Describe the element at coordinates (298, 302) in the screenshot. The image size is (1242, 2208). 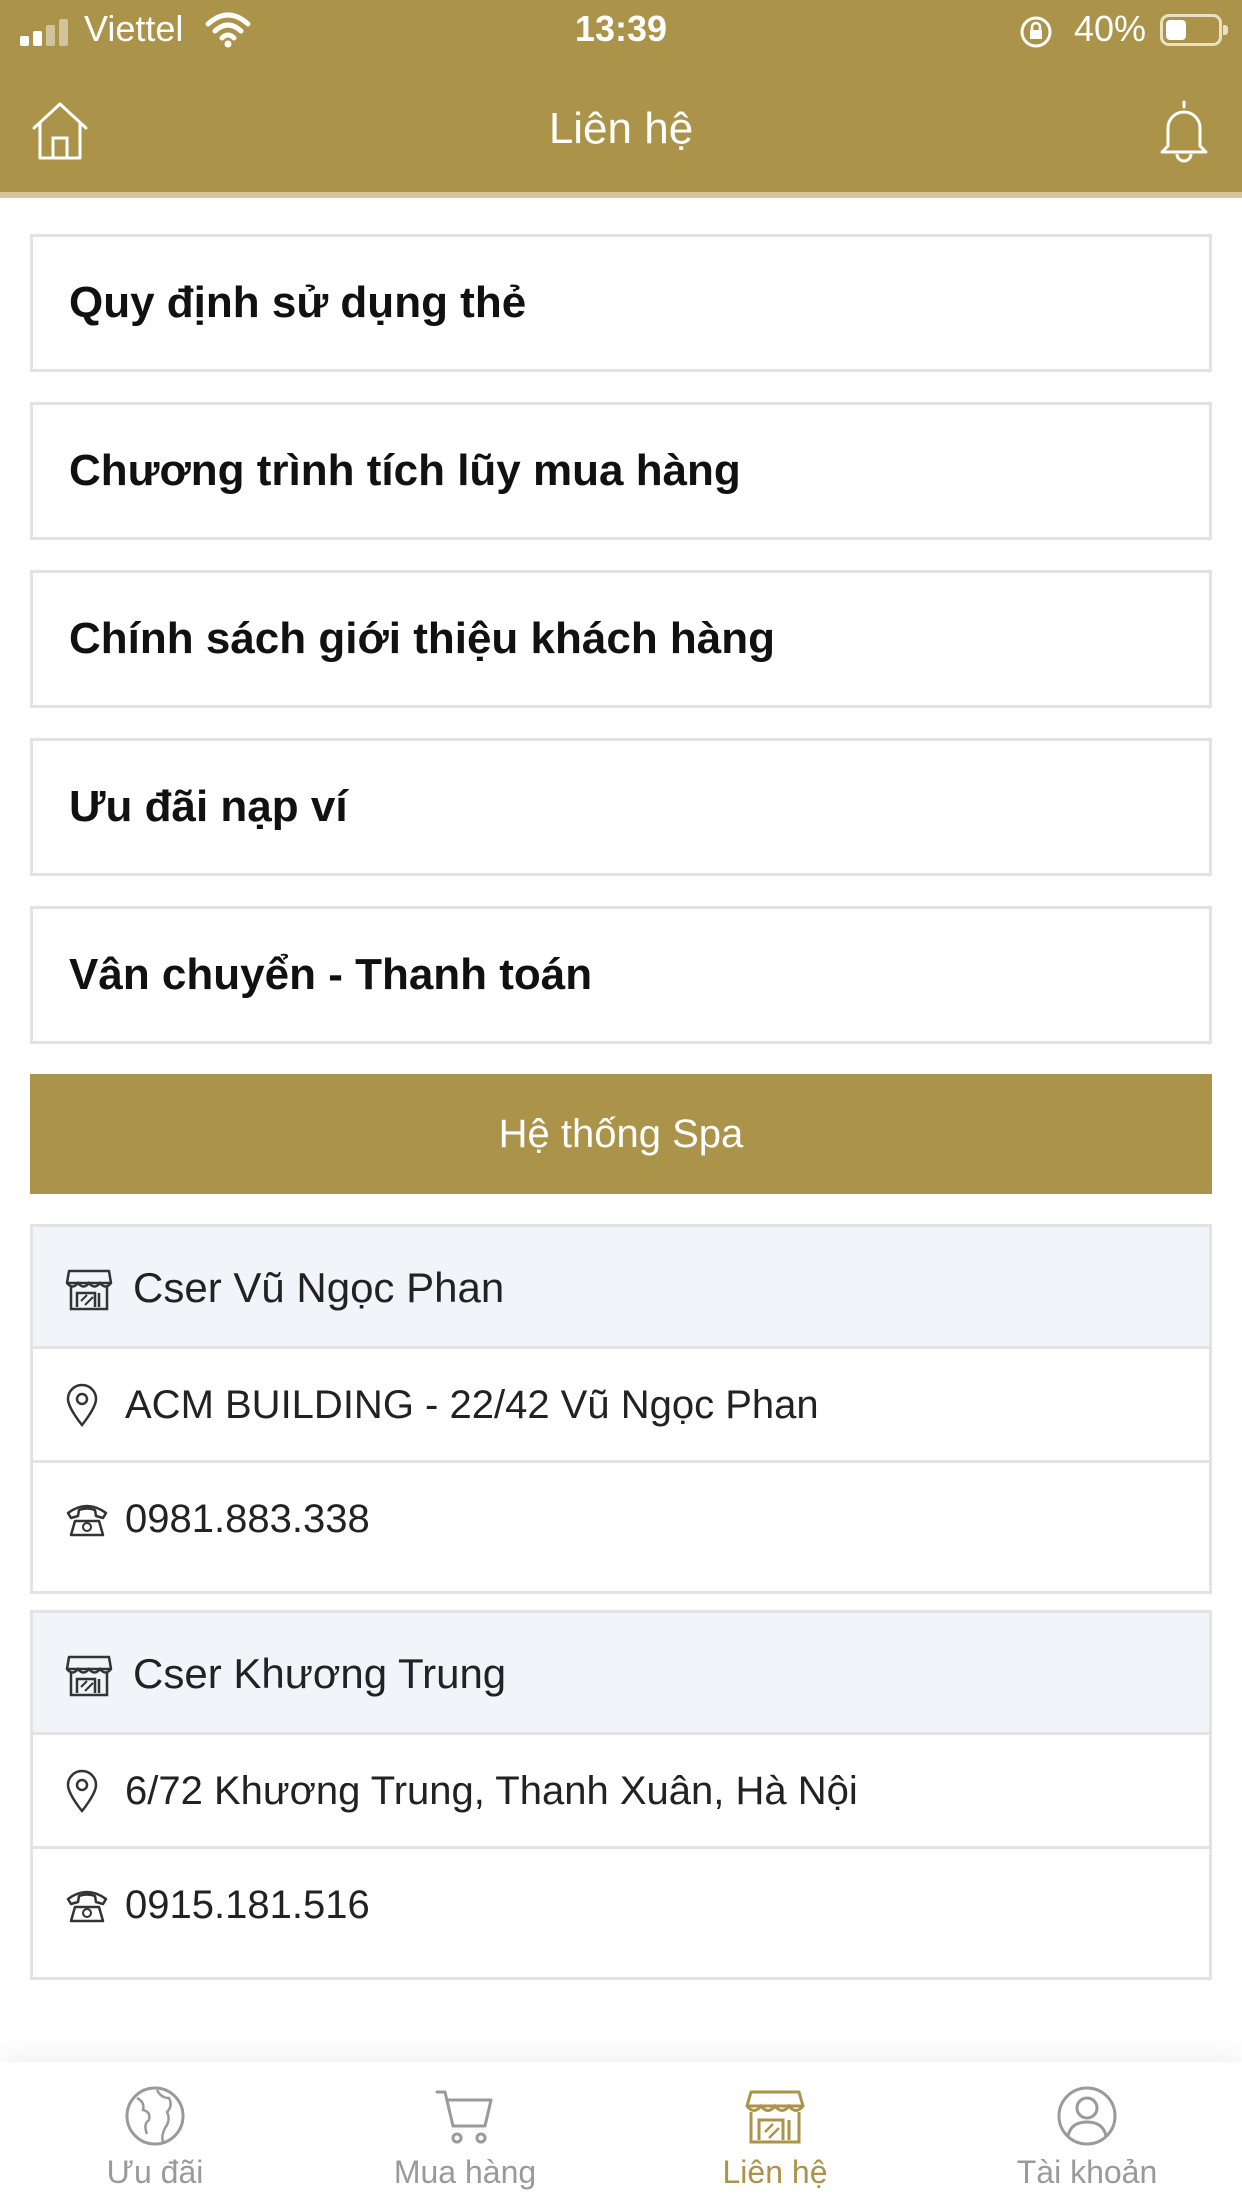
I see `menu-item-label: Quy định sử dụng thẻ` at that location.